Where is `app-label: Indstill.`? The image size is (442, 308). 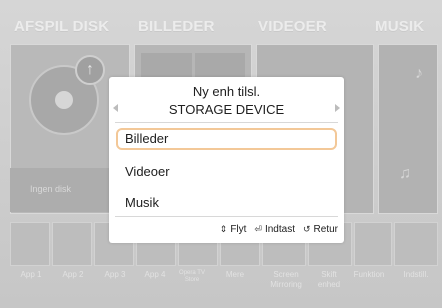 app-label: Indstill. is located at coordinates (416, 274).